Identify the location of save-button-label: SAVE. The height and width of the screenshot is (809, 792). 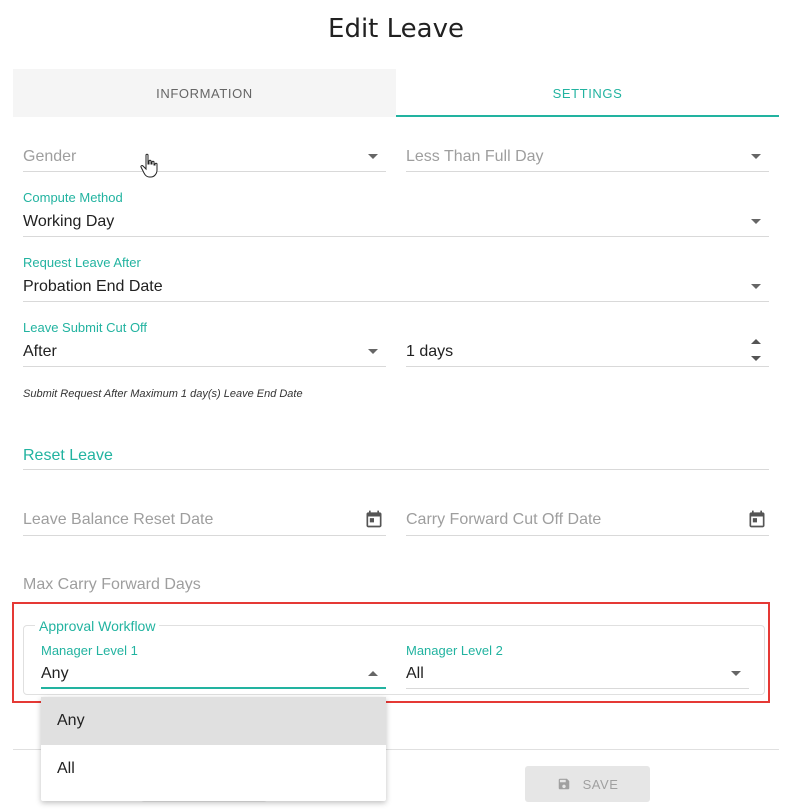
(600, 784).